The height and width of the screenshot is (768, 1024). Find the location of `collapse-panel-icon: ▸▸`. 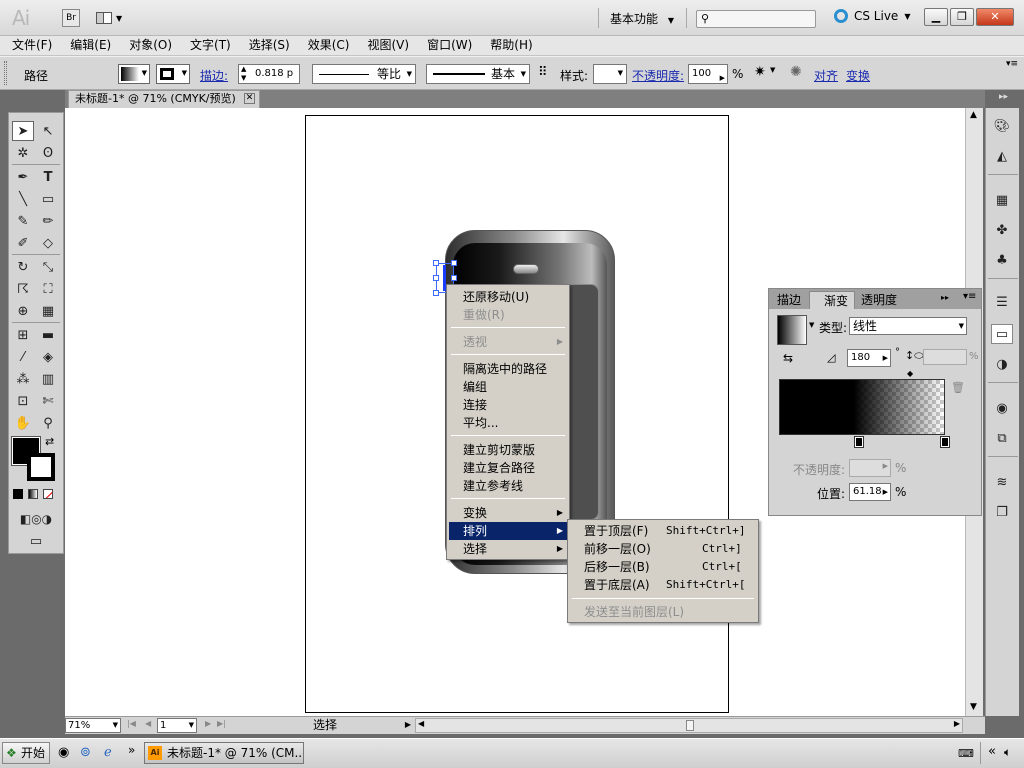

collapse-panel-icon: ▸▸ is located at coordinates (945, 297).